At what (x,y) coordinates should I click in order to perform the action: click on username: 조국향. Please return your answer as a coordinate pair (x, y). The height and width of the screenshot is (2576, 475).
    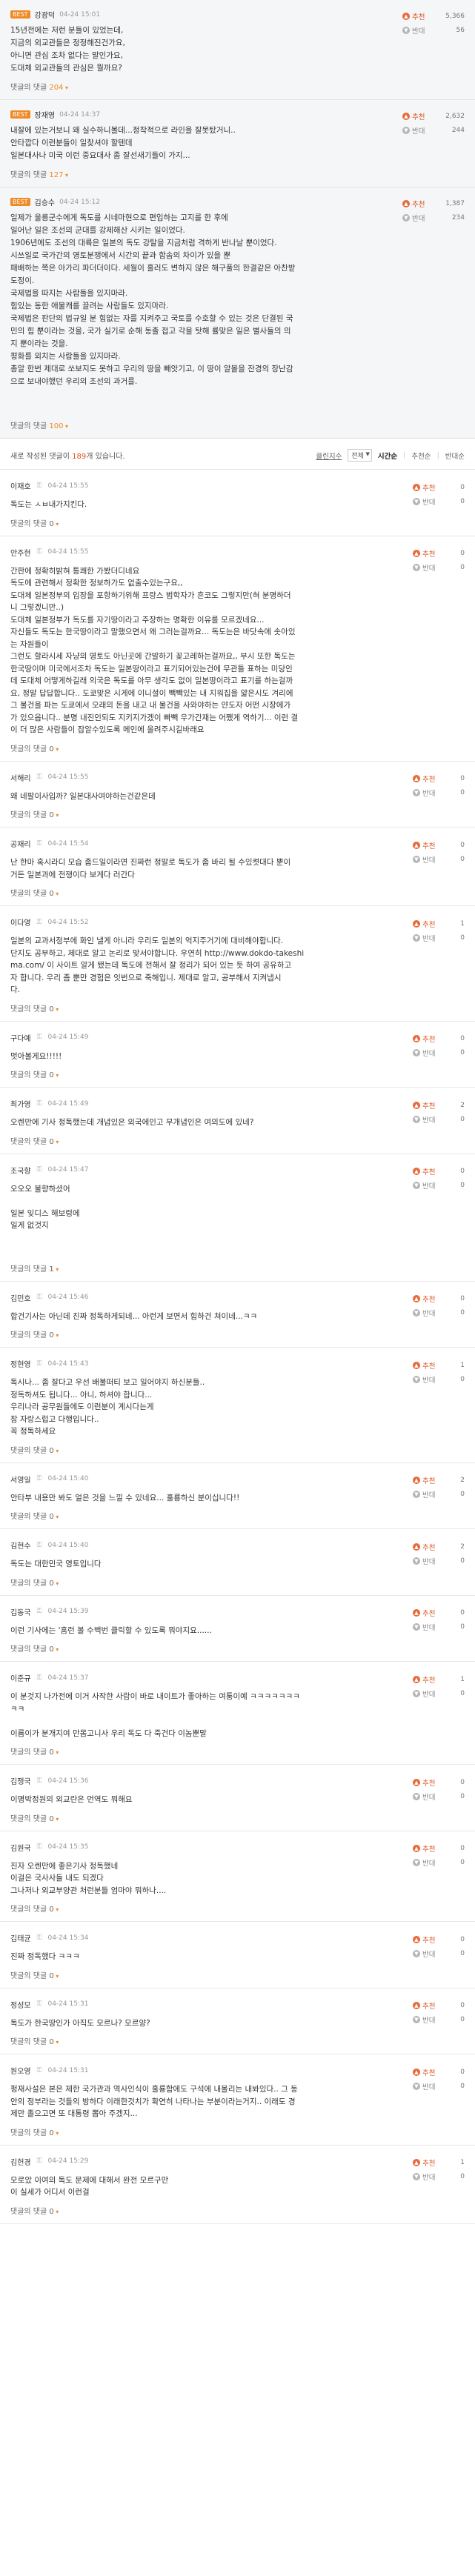
    Looking at the image, I should click on (20, 1170).